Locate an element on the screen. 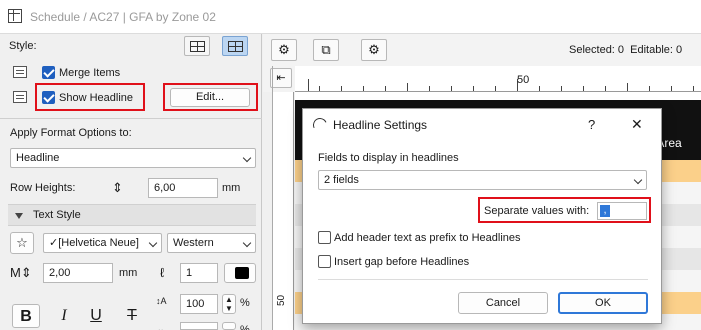 This screenshot has width=701, height=330. bold-button: B is located at coordinates (26, 316).